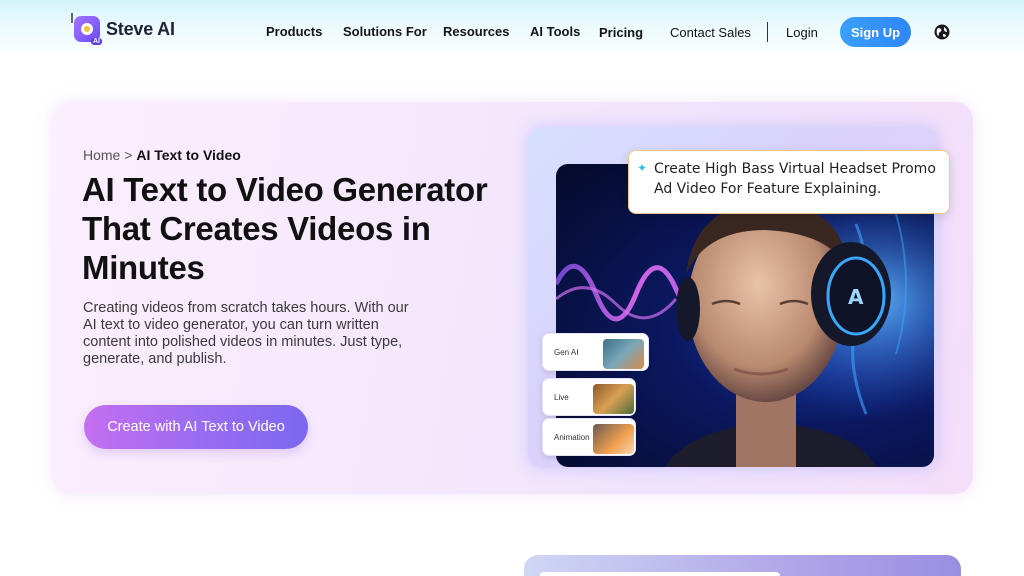 Image resolution: width=1024 pixels, height=576 pixels. What do you see at coordinates (561, 397) in the screenshot?
I see `mode-label: Live` at bounding box center [561, 397].